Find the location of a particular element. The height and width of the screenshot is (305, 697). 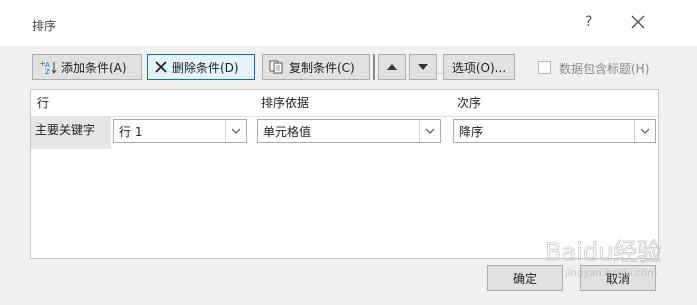

triangle-up-icon is located at coordinates (392, 67).